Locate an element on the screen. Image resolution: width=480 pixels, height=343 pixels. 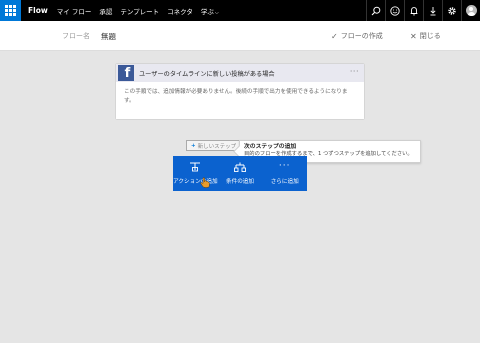
top-icon-group is located at coordinates (423, 10).